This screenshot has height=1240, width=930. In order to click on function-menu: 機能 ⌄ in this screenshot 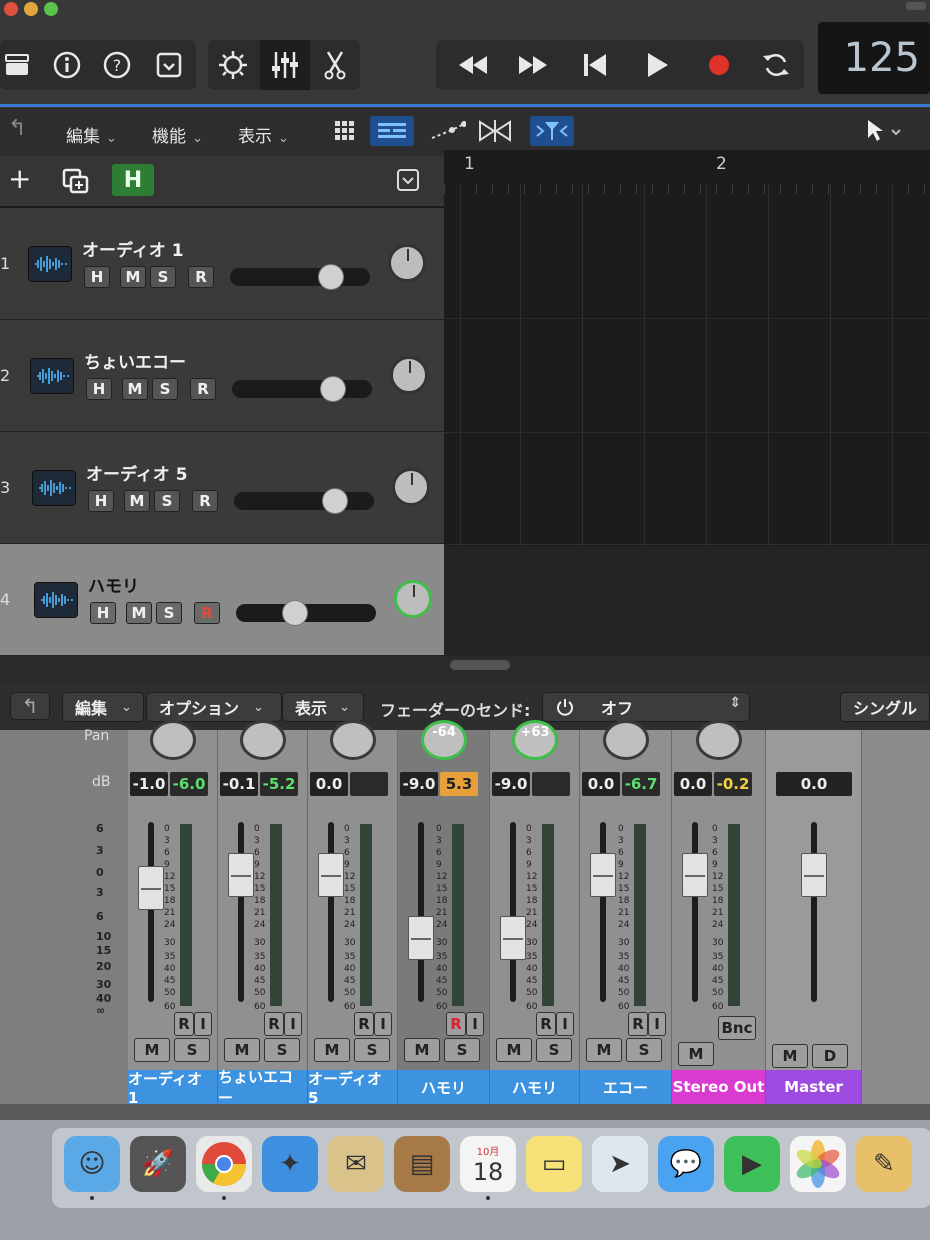, I will do `click(177, 134)`.